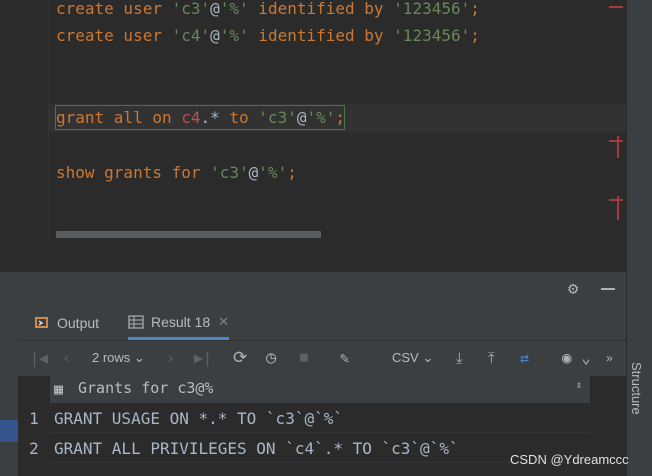 Image resolution: width=652 pixels, height=476 pixels. I want to click on horizontal-scrollbar, so click(188, 234).